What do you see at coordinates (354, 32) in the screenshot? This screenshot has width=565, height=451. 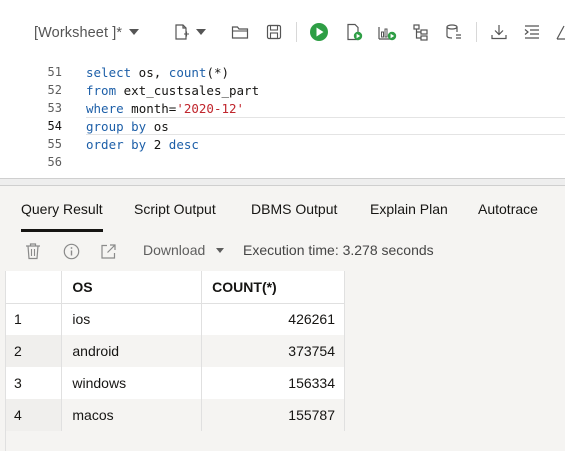 I see `run-script-icon` at bounding box center [354, 32].